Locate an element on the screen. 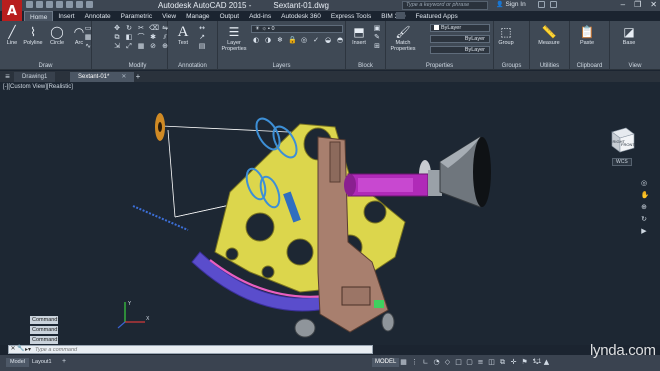 The width and height of the screenshot is (660, 371). gizmo-icon: ✛ is located at coordinates (513, 362).